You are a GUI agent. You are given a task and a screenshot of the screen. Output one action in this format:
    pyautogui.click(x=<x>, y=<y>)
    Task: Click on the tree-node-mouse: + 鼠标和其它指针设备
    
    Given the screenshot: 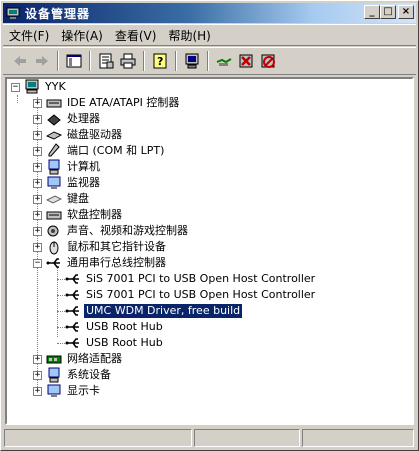 What is the action you would take?
    pyautogui.click(x=100, y=247)
    